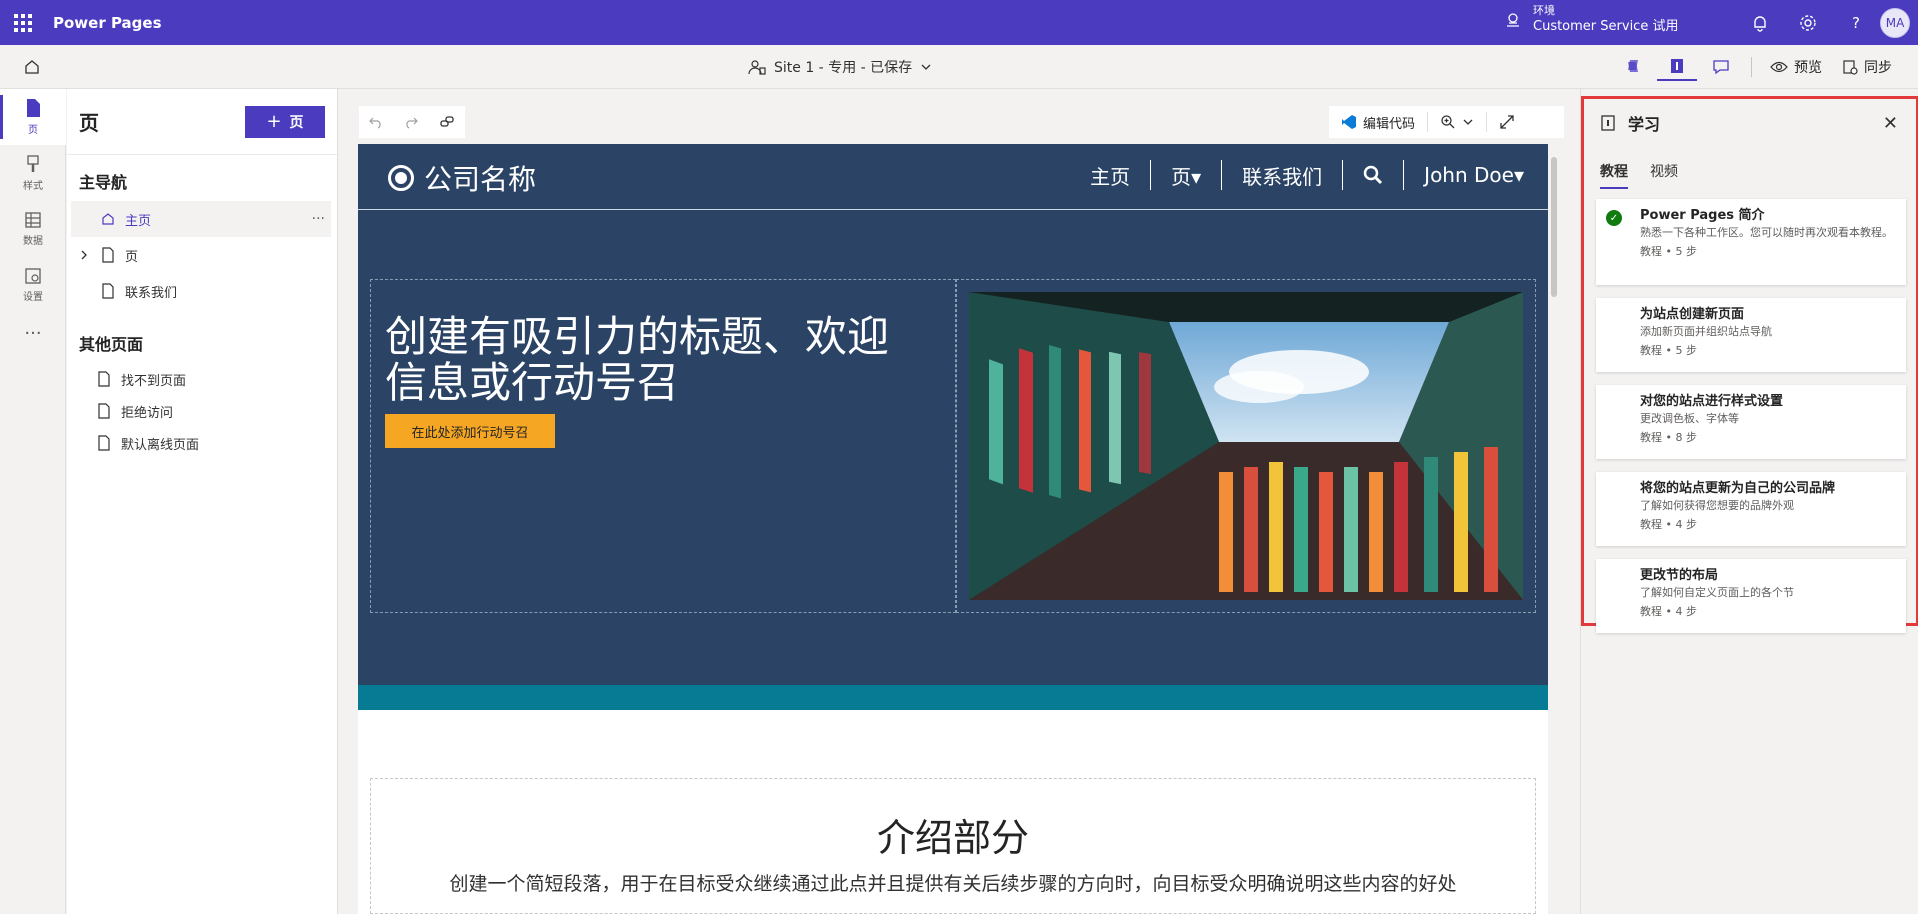  I want to click on eye-icon, so click(1779, 67).